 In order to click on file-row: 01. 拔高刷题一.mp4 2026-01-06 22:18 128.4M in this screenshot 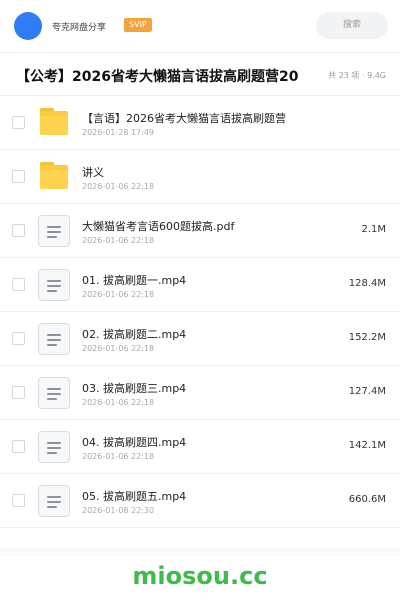, I will do `click(200, 285)`.